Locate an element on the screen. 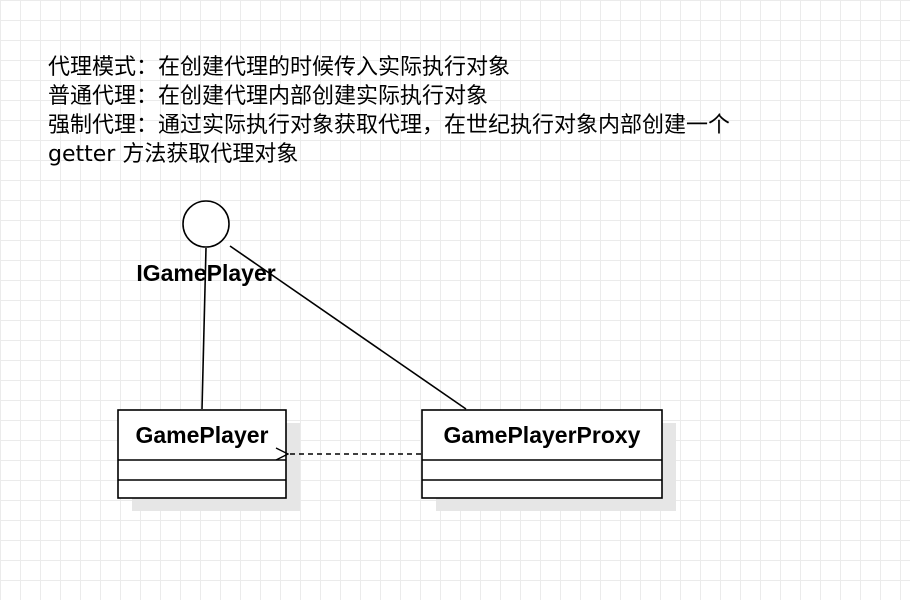  class-name: GamePlayerProxy is located at coordinates (542, 435).